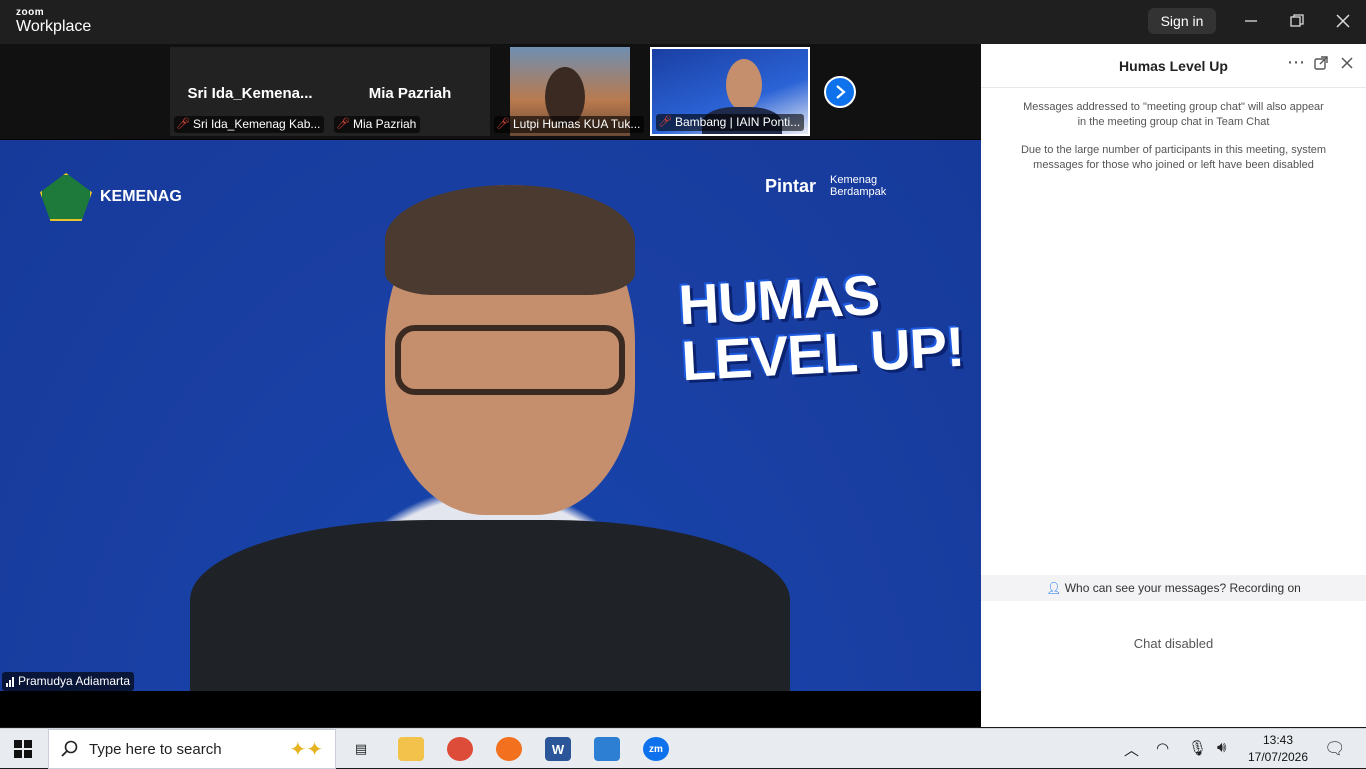  Describe the element at coordinates (66, 197) in the screenshot. I see `emblem-icon` at that location.